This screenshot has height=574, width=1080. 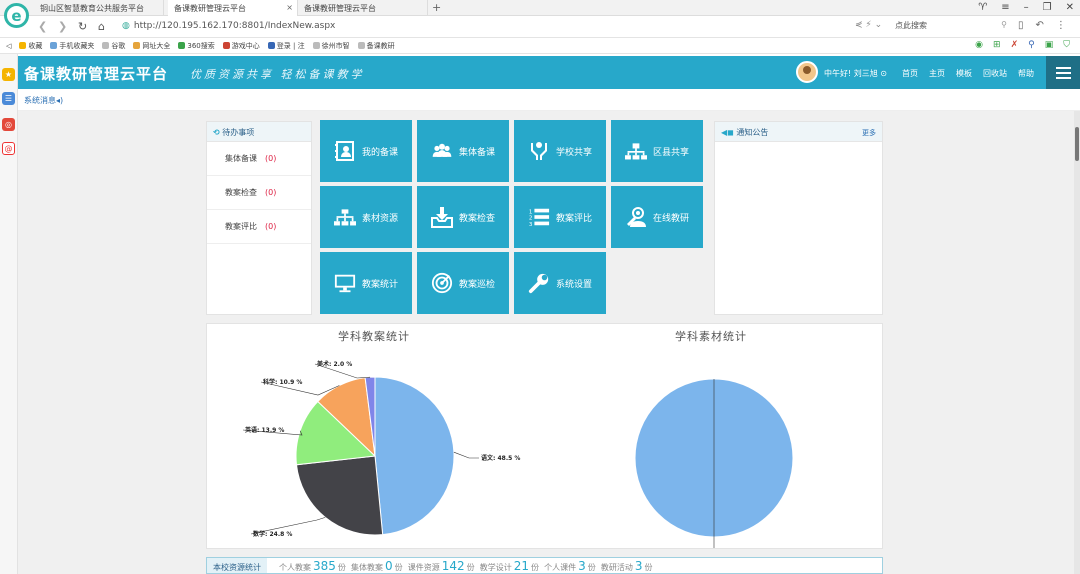 What do you see at coordinates (1021, 25) in the screenshot?
I see `mobile-icon: ▯` at bounding box center [1021, 25].